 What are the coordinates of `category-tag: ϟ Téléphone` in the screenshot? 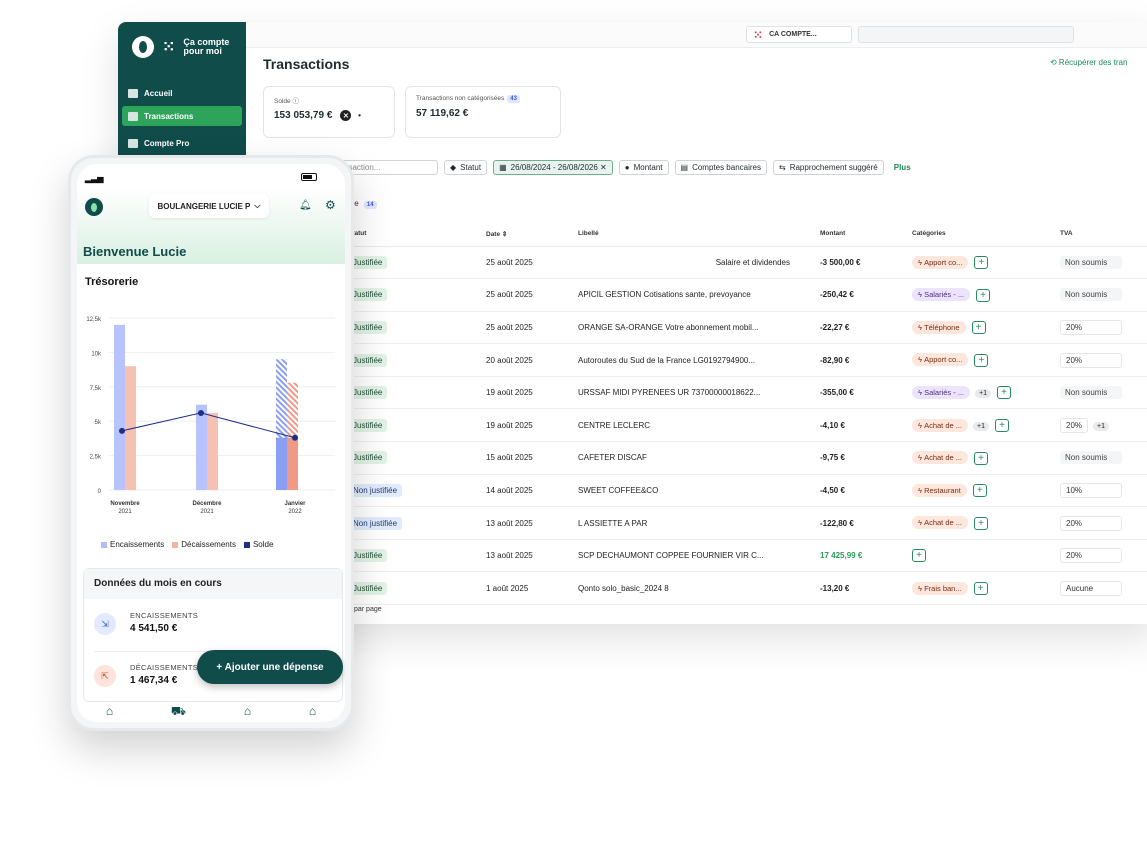 It's located at (939, 327).